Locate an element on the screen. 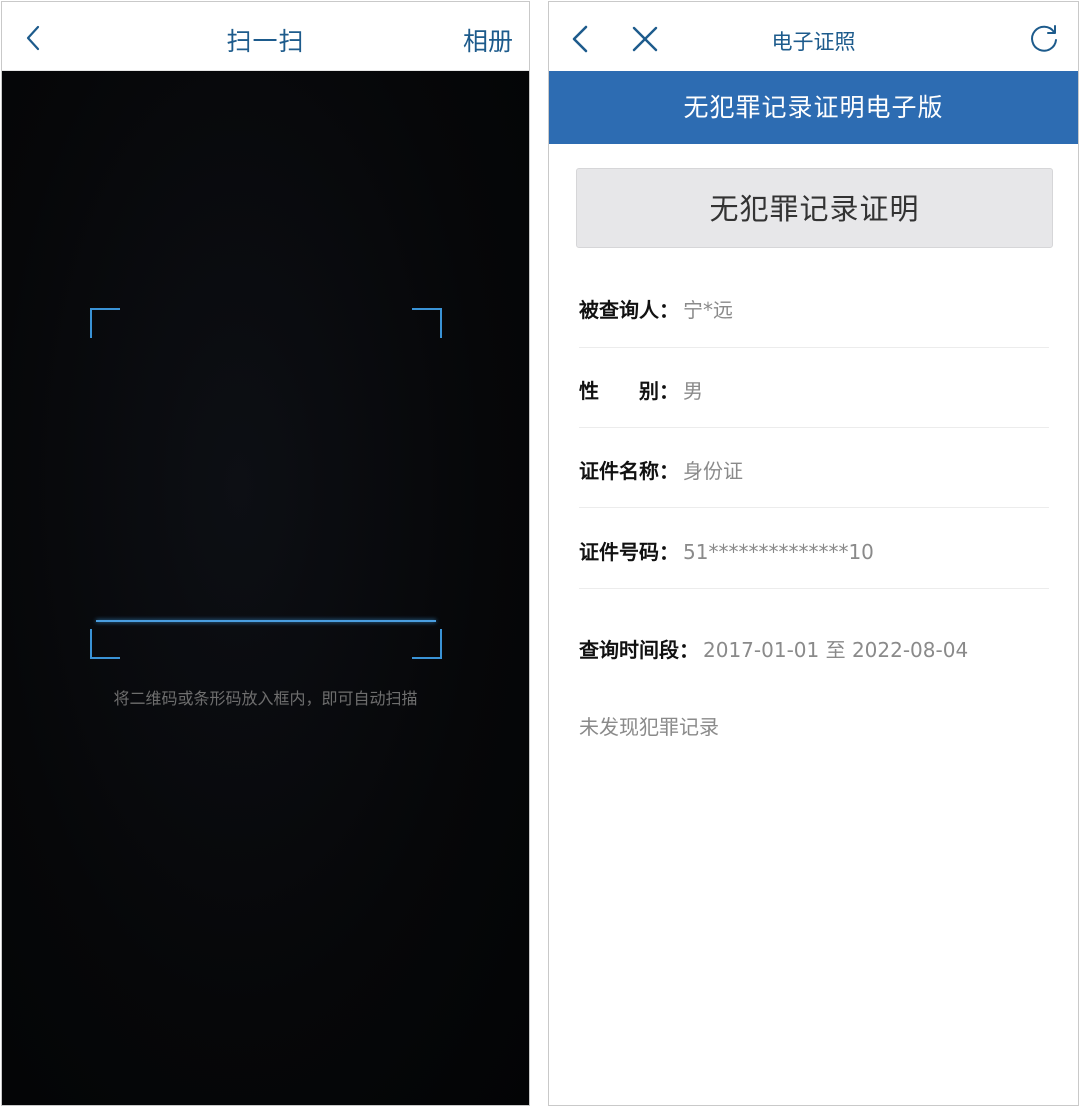  field-label: 证件号码： is located at coordinates (629, 552).